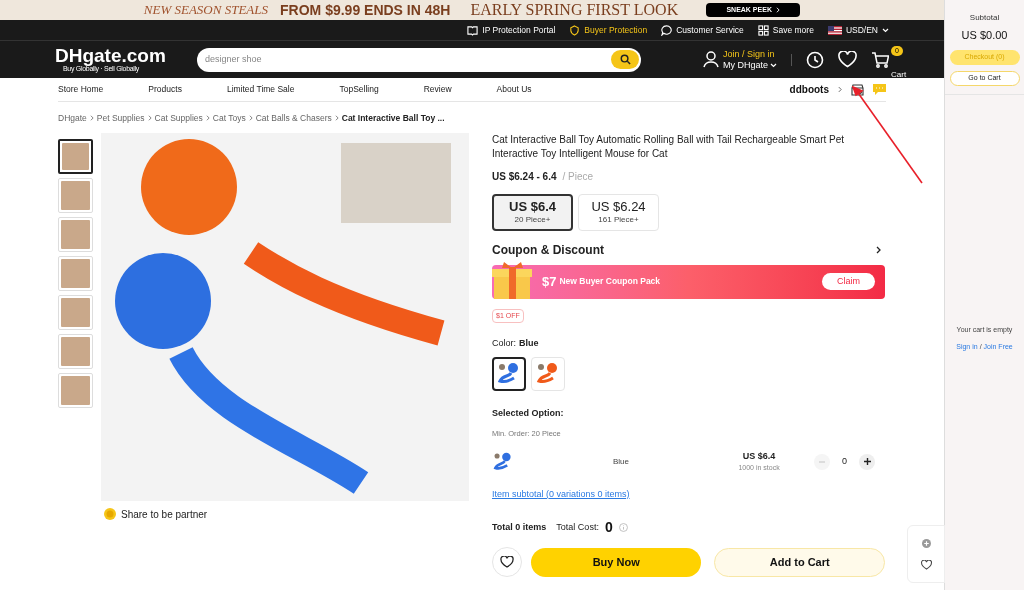  Describe the element at coordinates (81, 89) in the screenshot. I see `store-nav-link: Store Home` at that location.